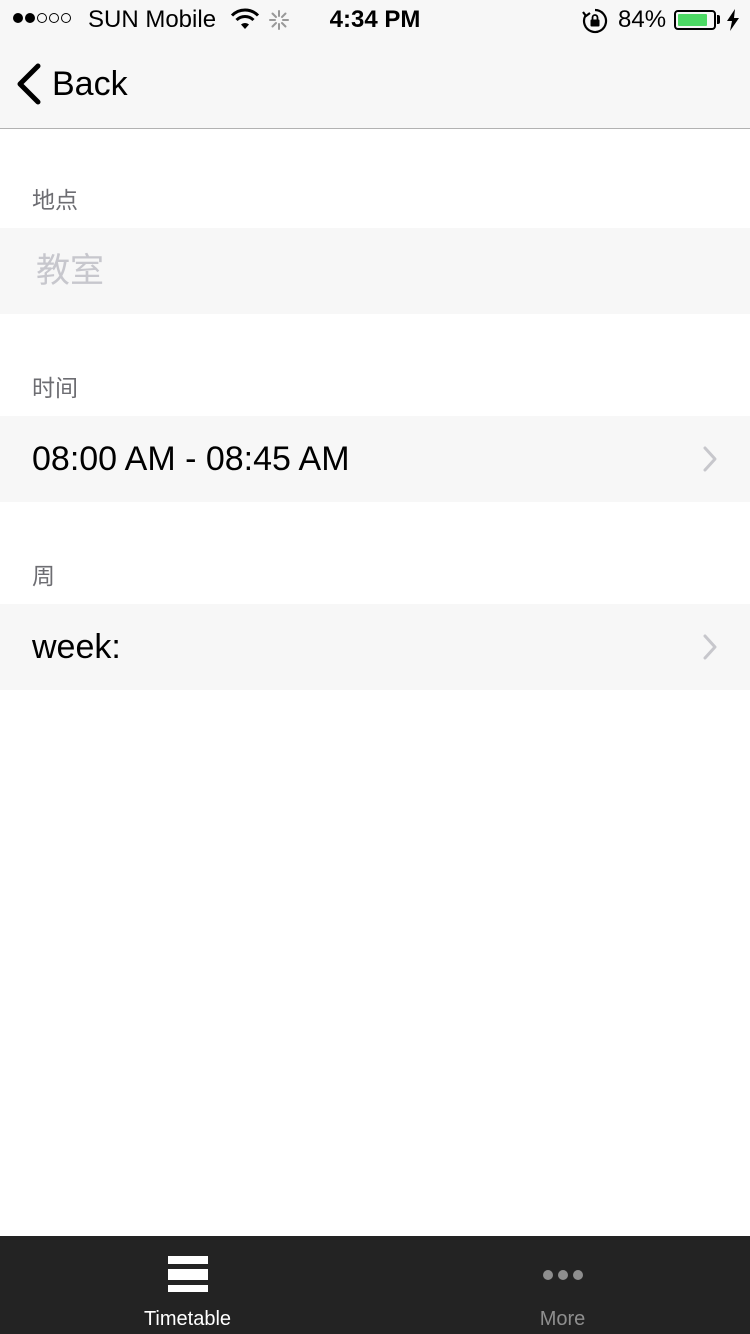 The width and height of the screenshot is (750, 1334). I want to click on battery-tip, so click(718, 19).